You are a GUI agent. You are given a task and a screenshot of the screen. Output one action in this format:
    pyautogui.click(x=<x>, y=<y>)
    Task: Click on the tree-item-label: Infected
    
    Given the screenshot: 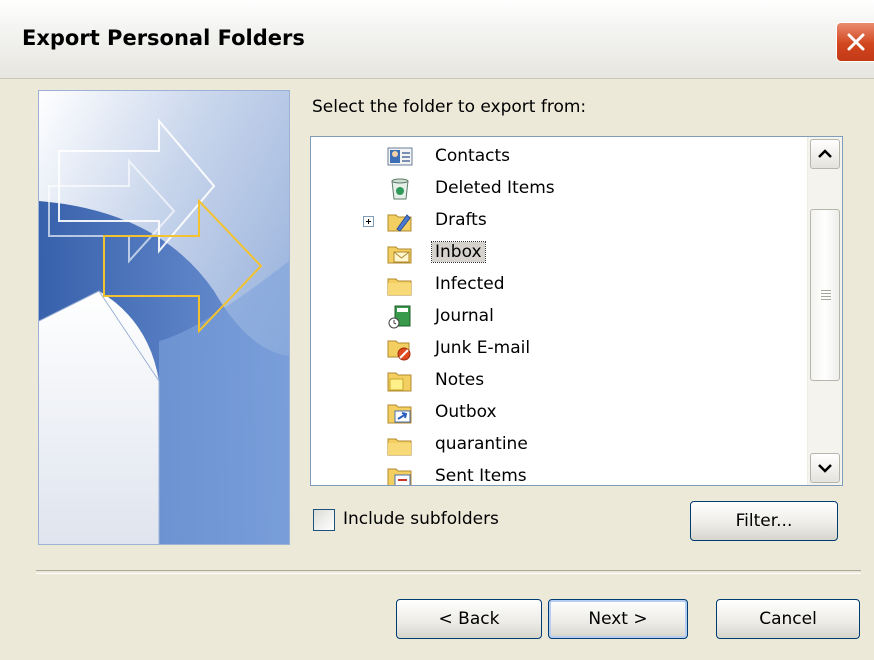 What is the action you would take?
    pyautogui.click(x=470, y=284)
    